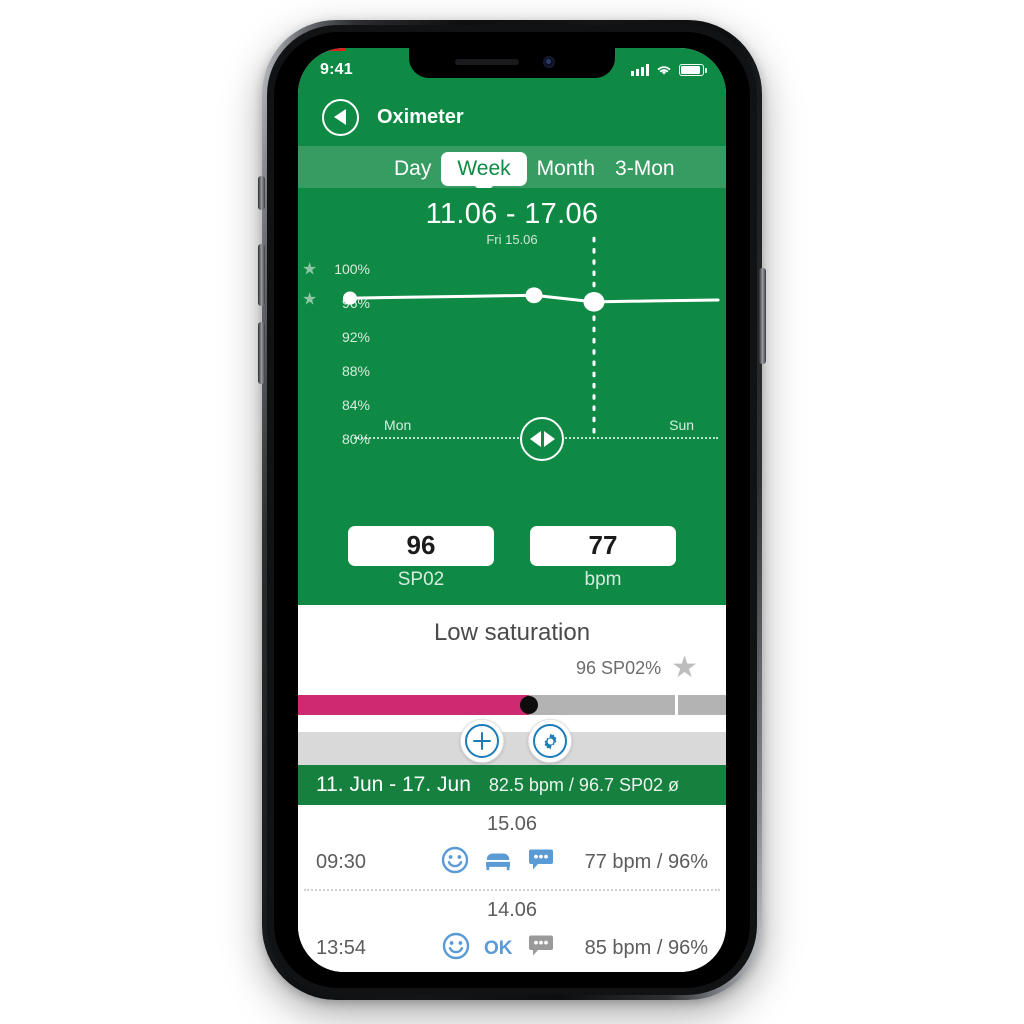 Image resolution: width=1024 pixels, height=1024 pixels. I want to click on action-bar-top-strip, so click(512, 723).